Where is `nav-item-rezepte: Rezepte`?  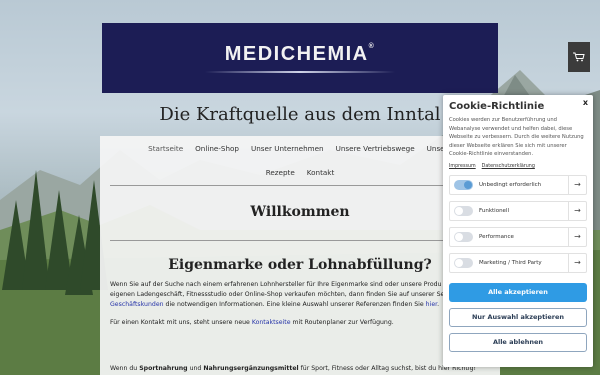
nav-item-rezepte: Rezepte is located at coordinates (280, 172).